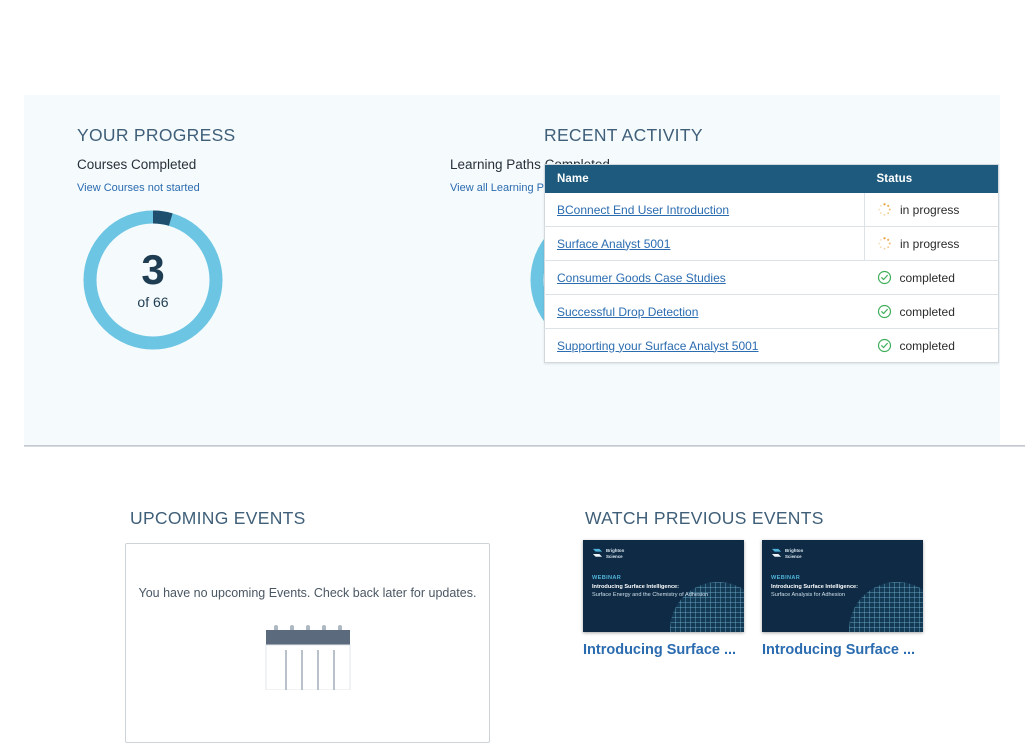 The height and width of the screenshot is (749, 1025). What do you see at coordinates (931, 178) in the screenshot?
I see `column-header-status: Status` at bounding box center [931, 178].